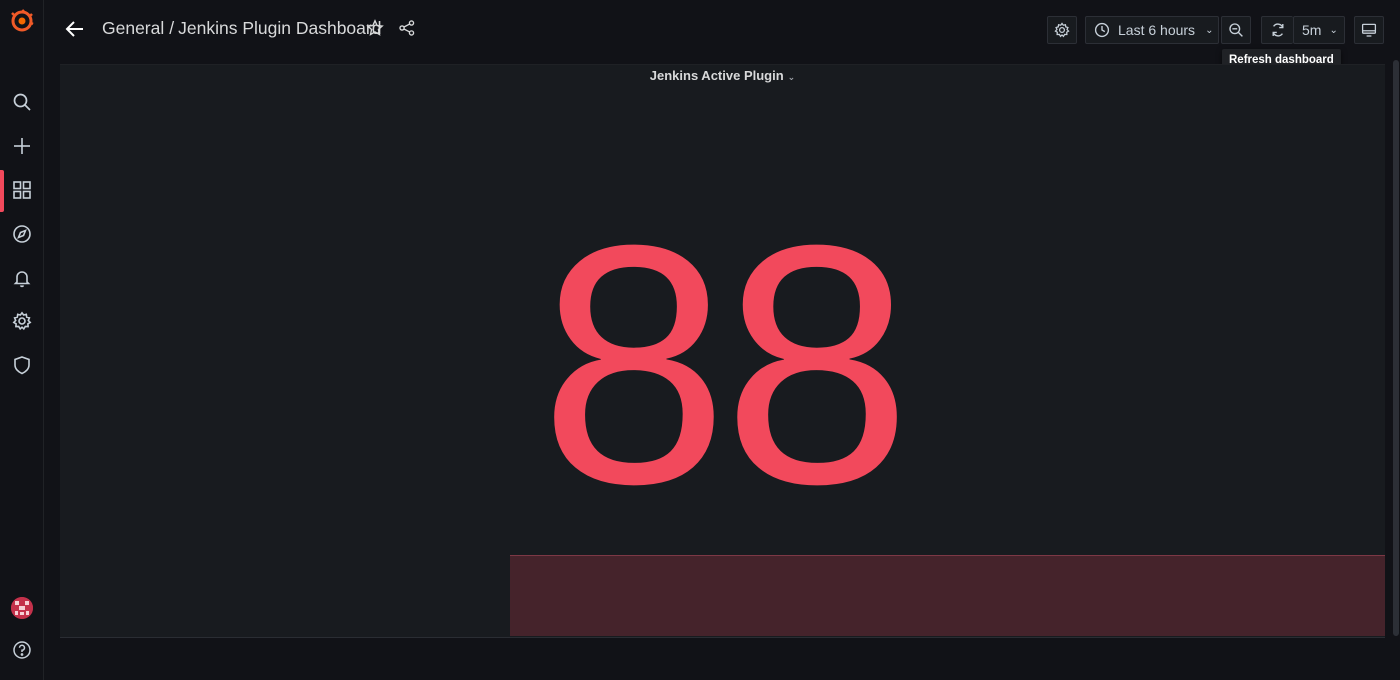  Describe the element at coordinates (75, 29) in the screenshot. I see `back-arrow-icon` at that location.